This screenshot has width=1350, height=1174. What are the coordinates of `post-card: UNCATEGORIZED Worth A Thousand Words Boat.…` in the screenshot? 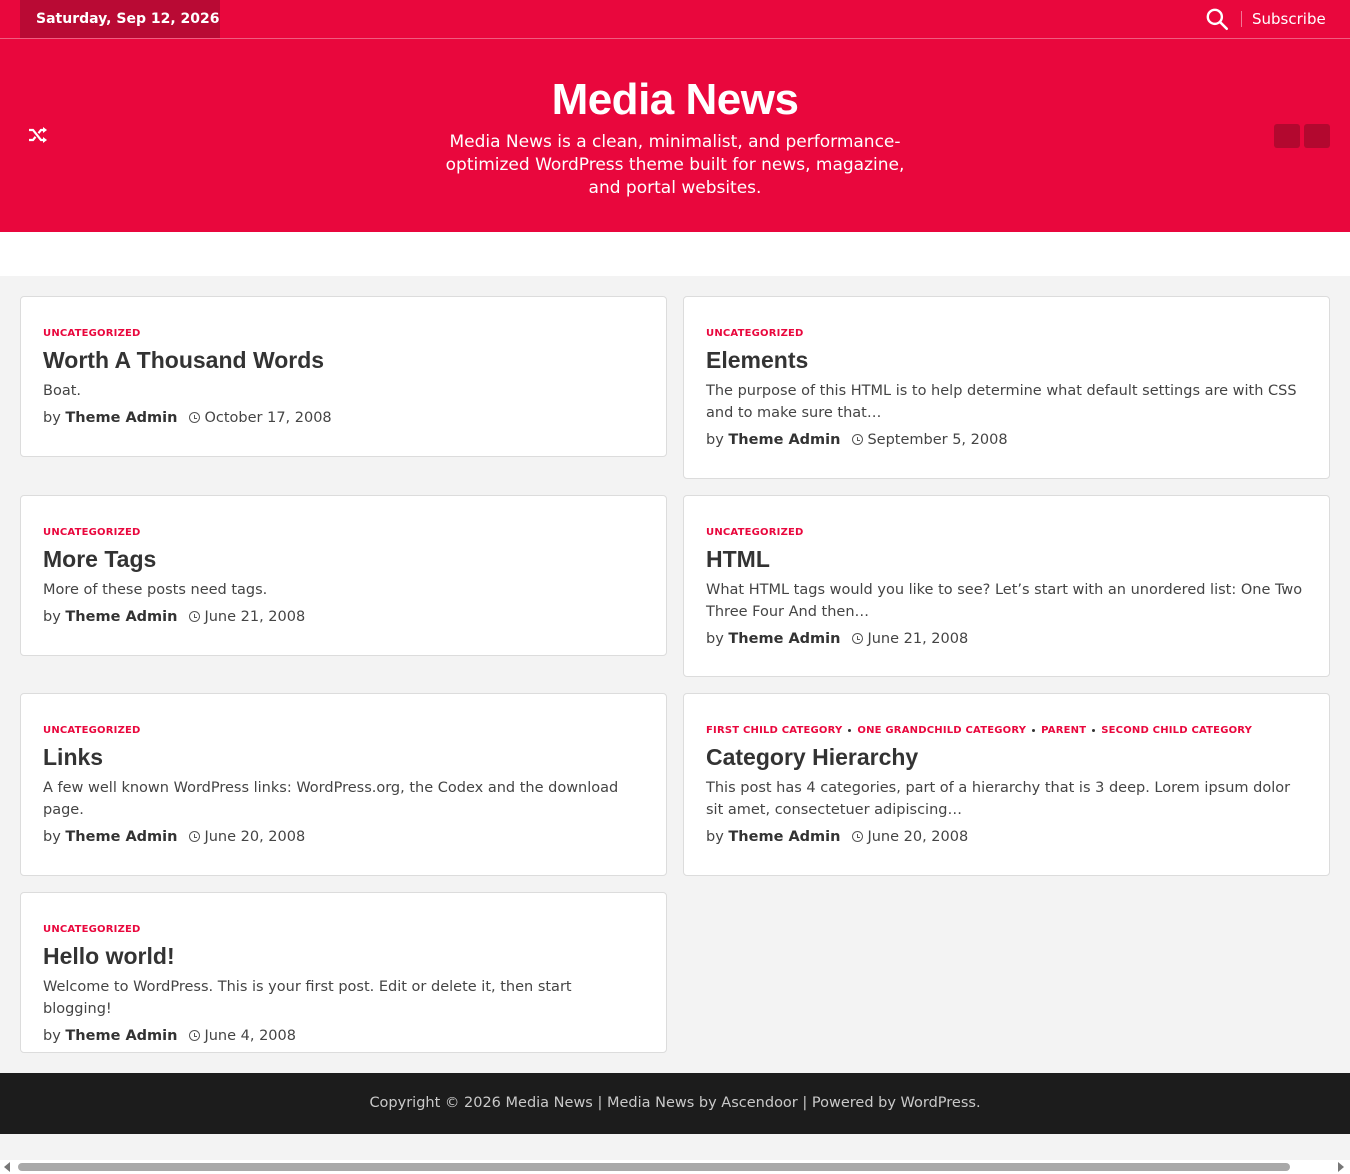 It's located at (343, 376).